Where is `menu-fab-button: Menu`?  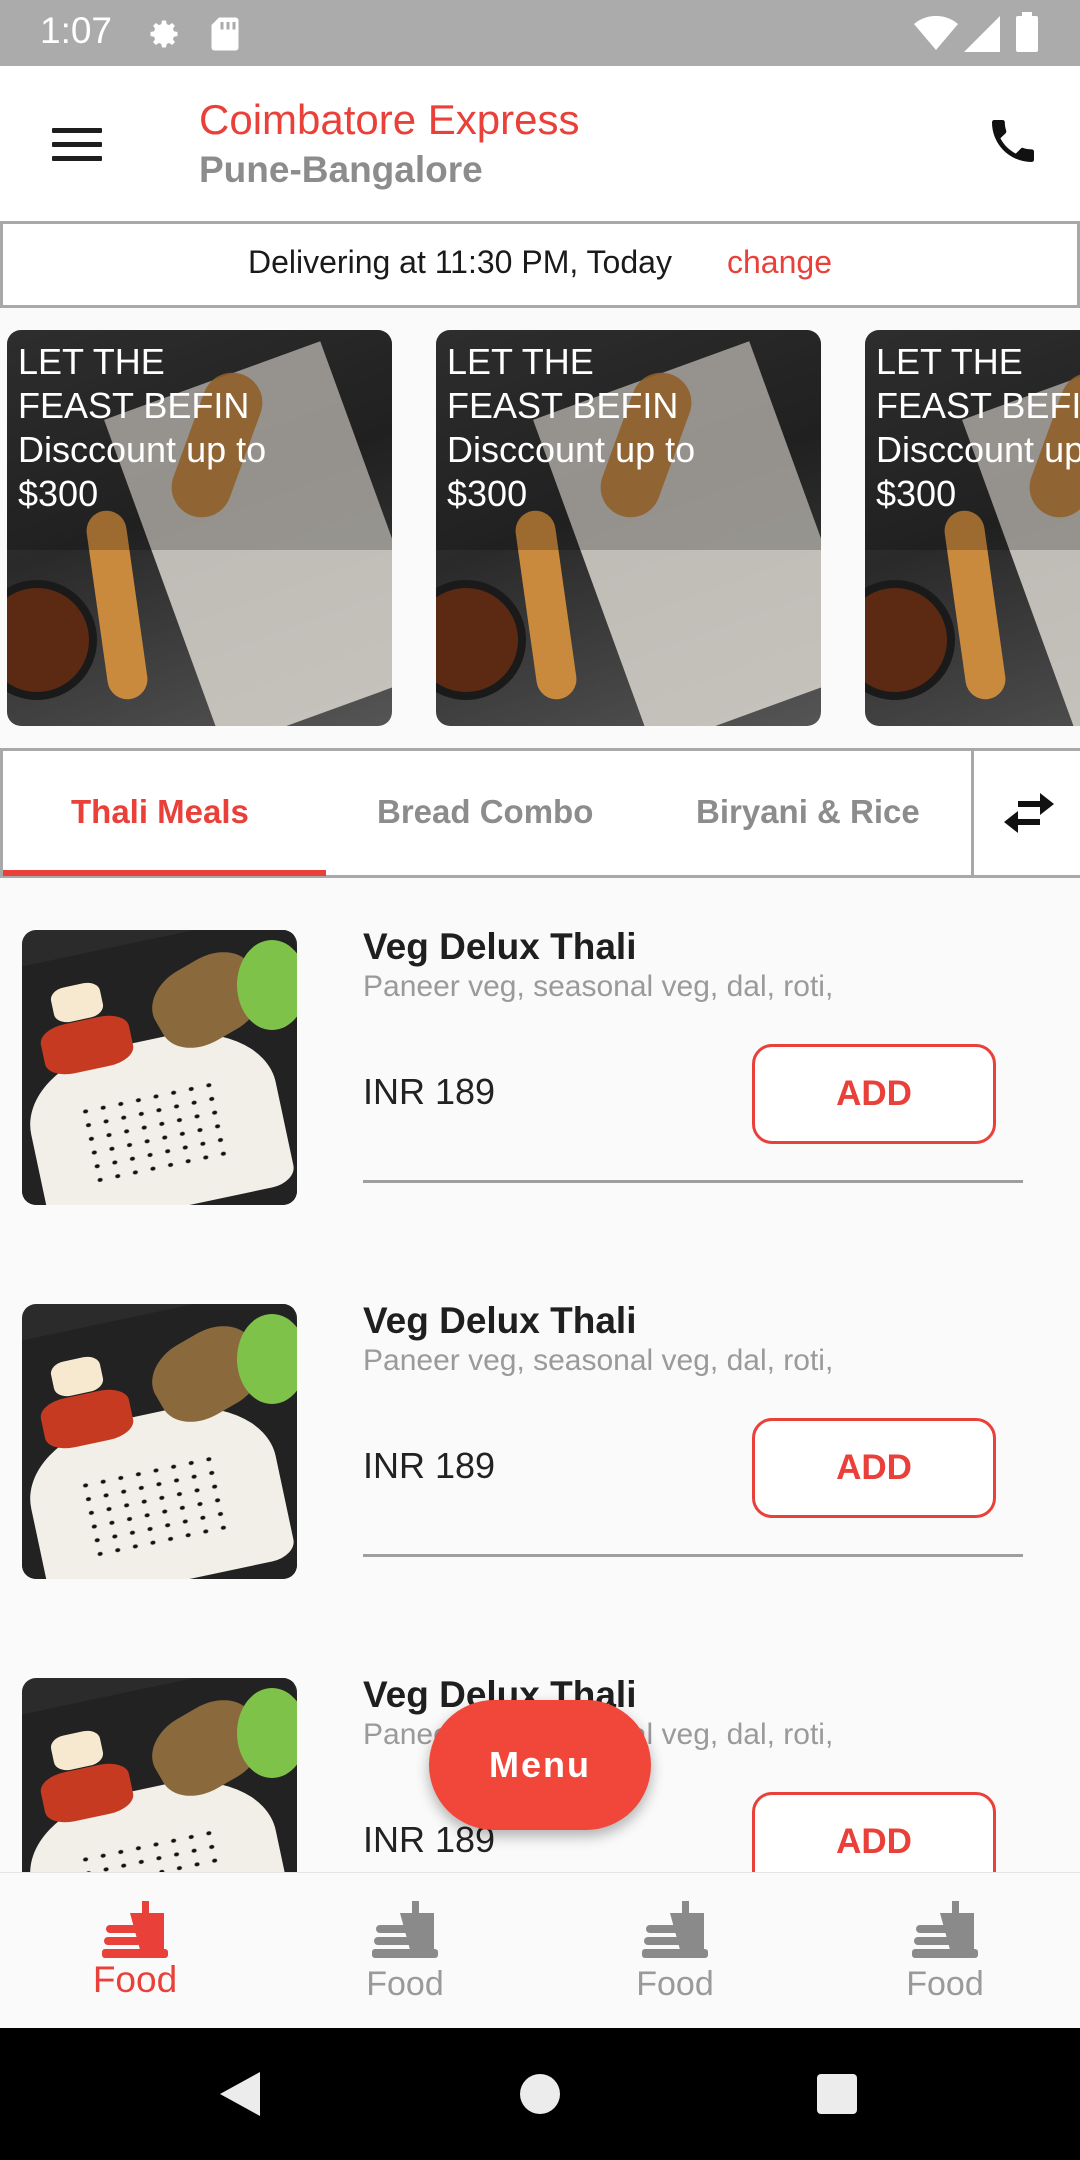 menu-fab-button: Menu is located at coordinates (540, 1765).